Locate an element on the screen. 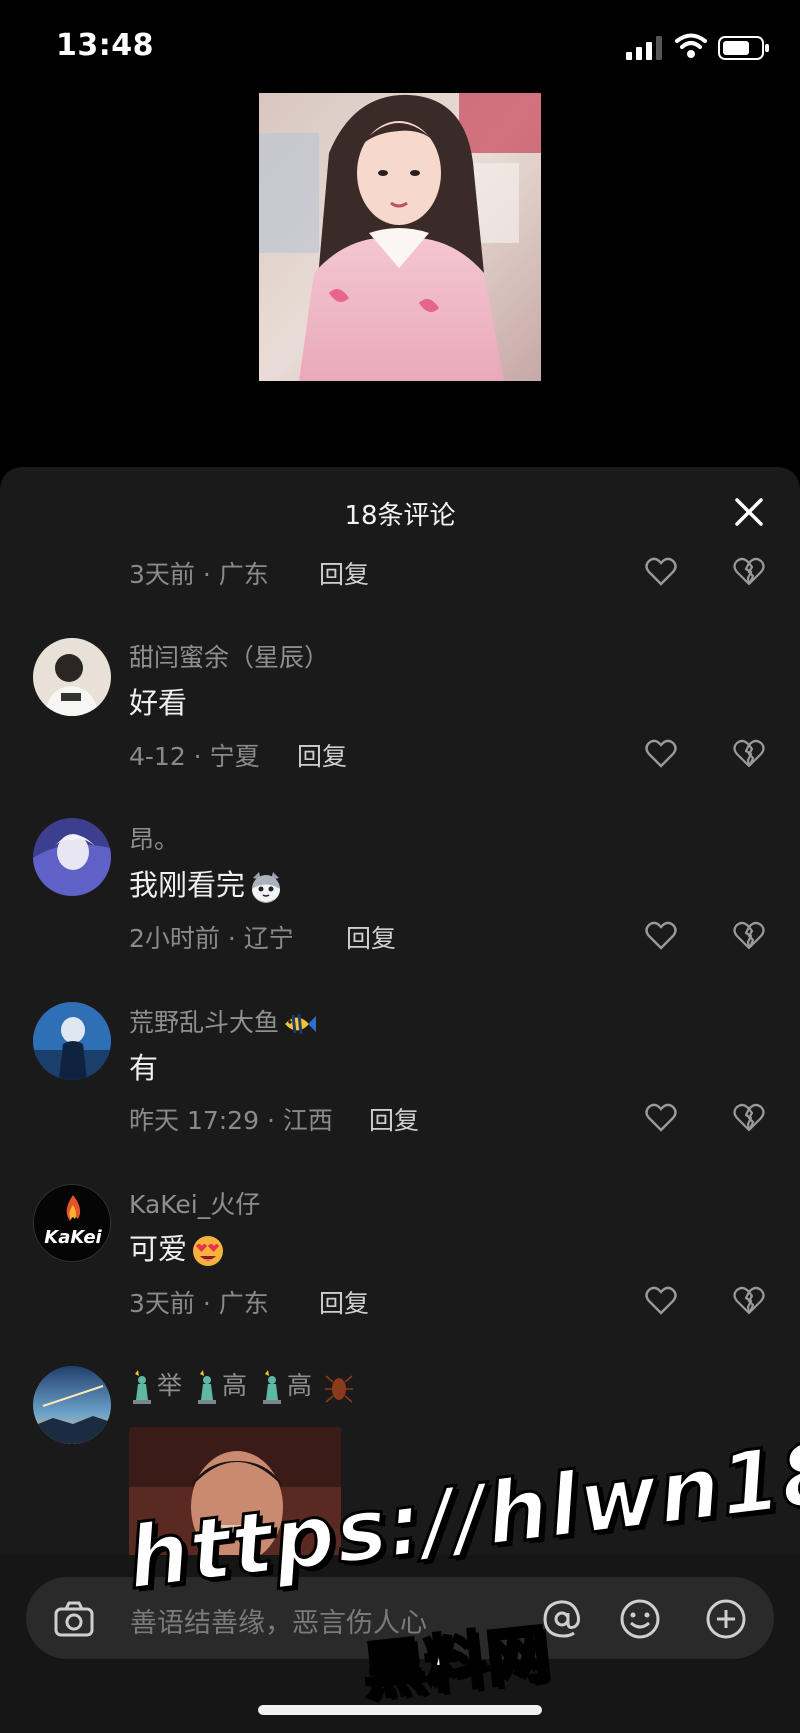 This screenshot has width=800, height=1733. heart-eyes-emoji-icon is located at coordinates (208, 1251).